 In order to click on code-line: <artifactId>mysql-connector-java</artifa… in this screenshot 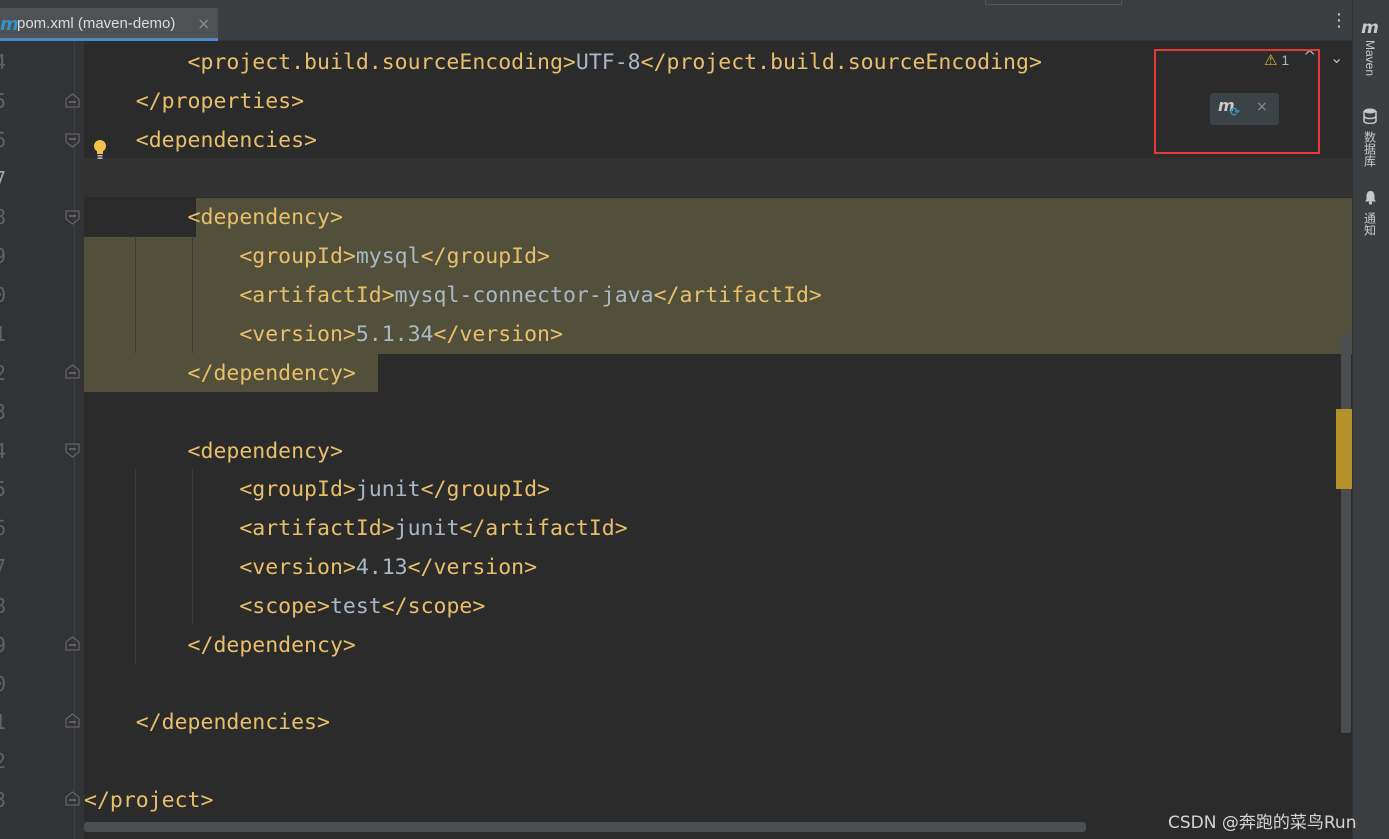, I will do `click(453, 295)`.